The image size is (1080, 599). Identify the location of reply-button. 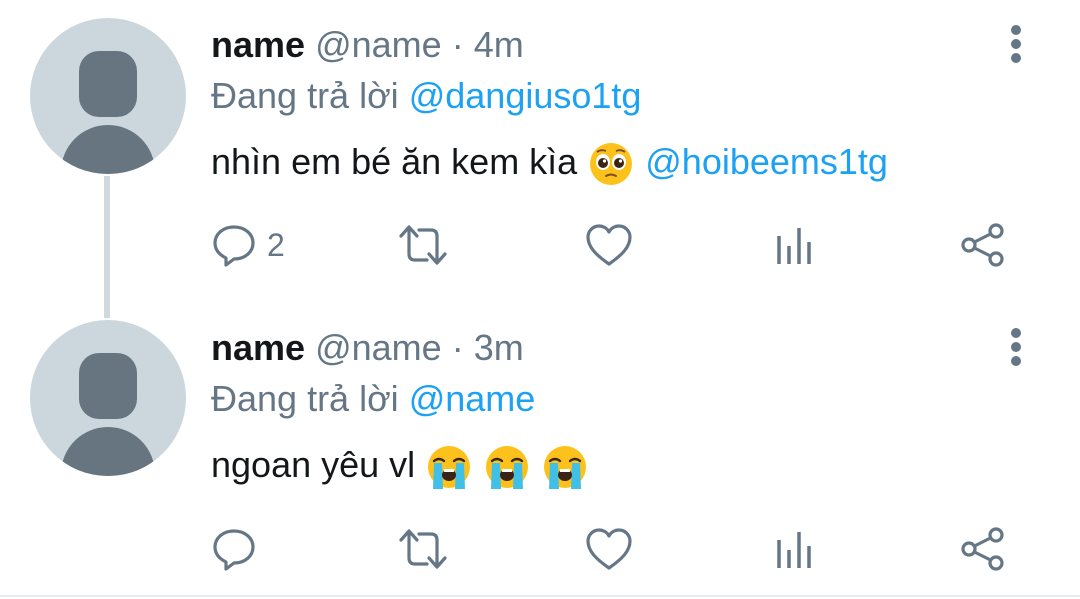
(239, 549).